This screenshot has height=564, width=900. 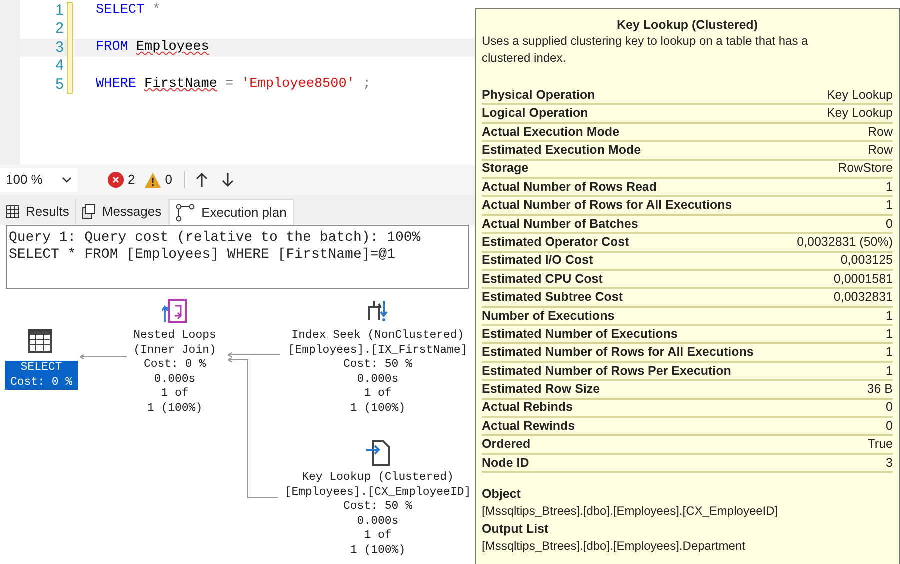 What do you see at coordinates (116, 180) in the screenshot?
I see `error-icon` at bounding box center [116, 180].